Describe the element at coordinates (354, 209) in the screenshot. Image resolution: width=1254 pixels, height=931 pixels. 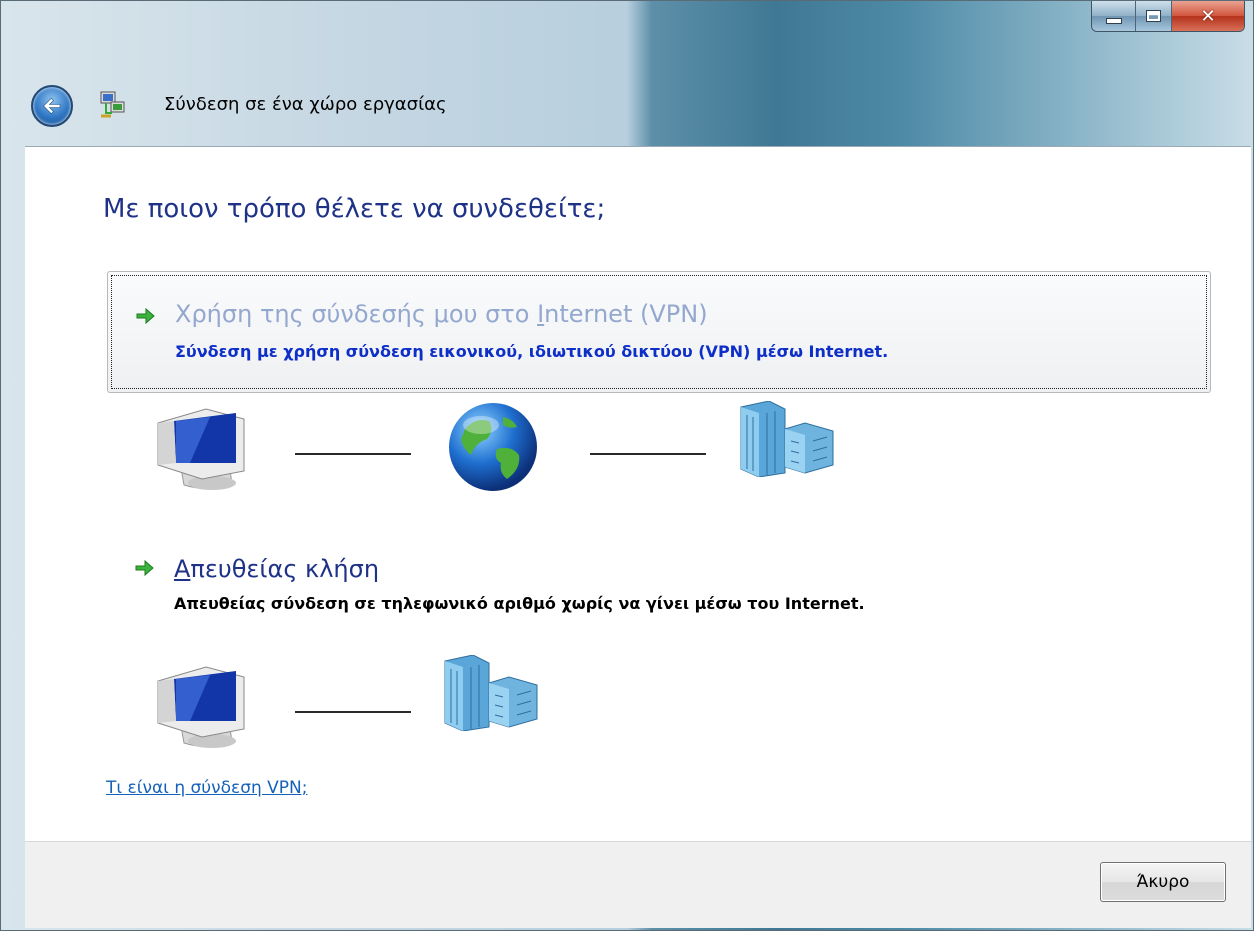
I see `page-heading: Με ποιον τρόπο θέλετε να συνδεθείτε;` at that location.